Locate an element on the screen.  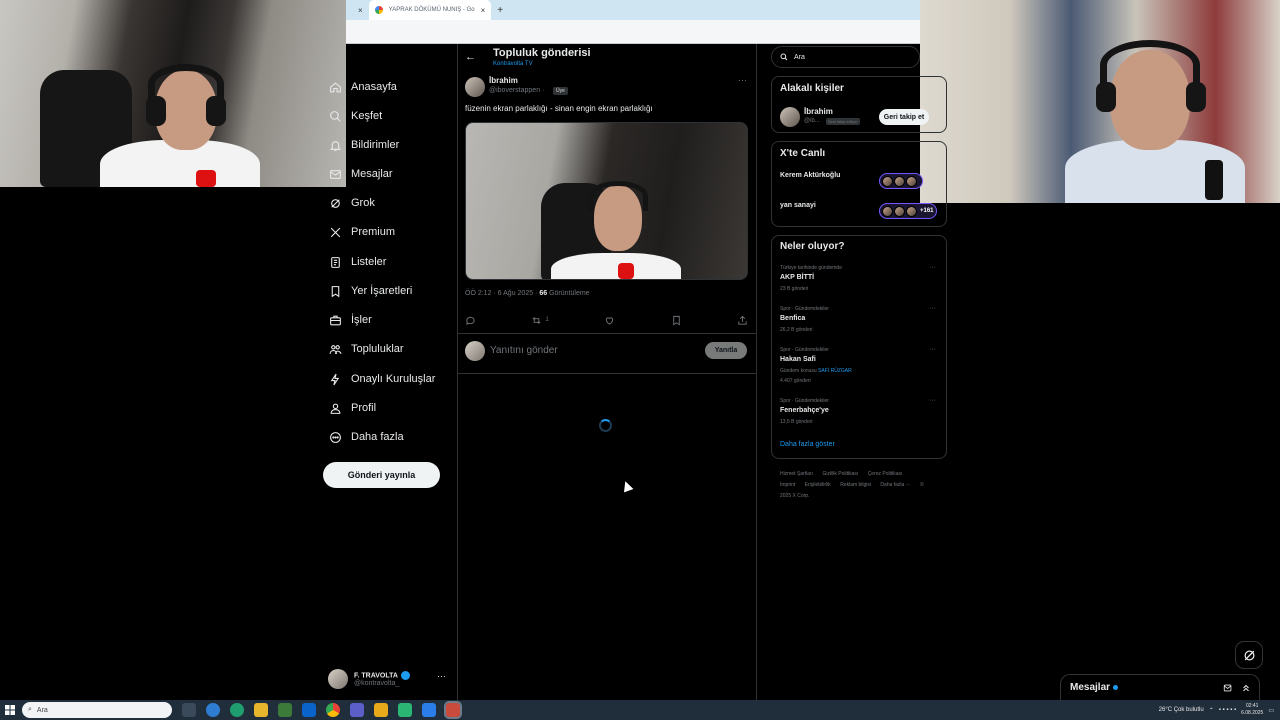
tray-icons: ▪ ▪ ▪ ▪ ▪ is located at coordinates (1227, 710).